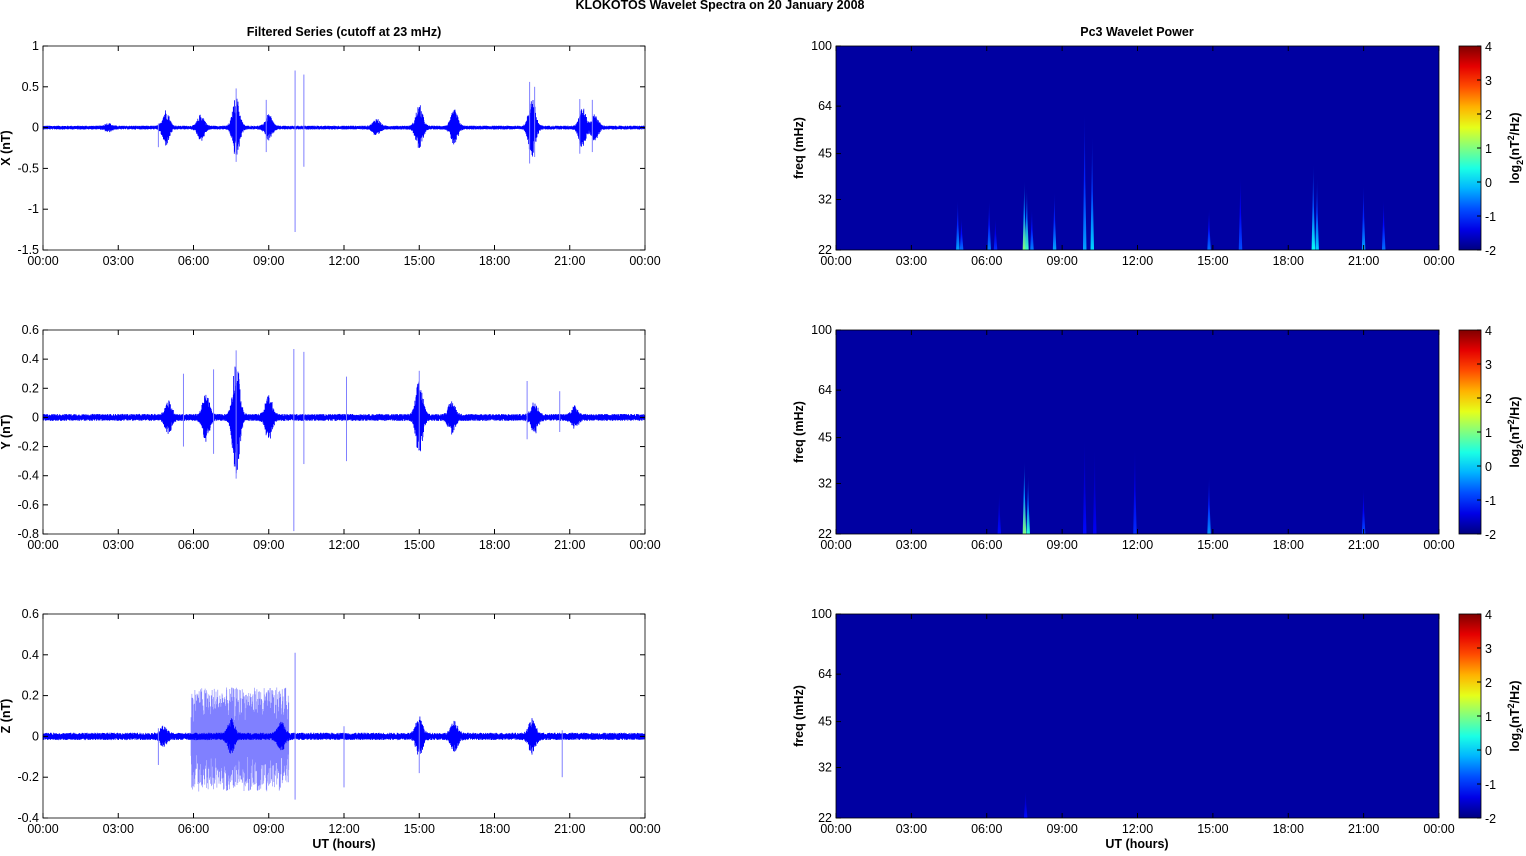  Describe the element at coordinates (1136, 844) in the screenshot. I see `x-axis-label-right: UT (hours)` at that location.